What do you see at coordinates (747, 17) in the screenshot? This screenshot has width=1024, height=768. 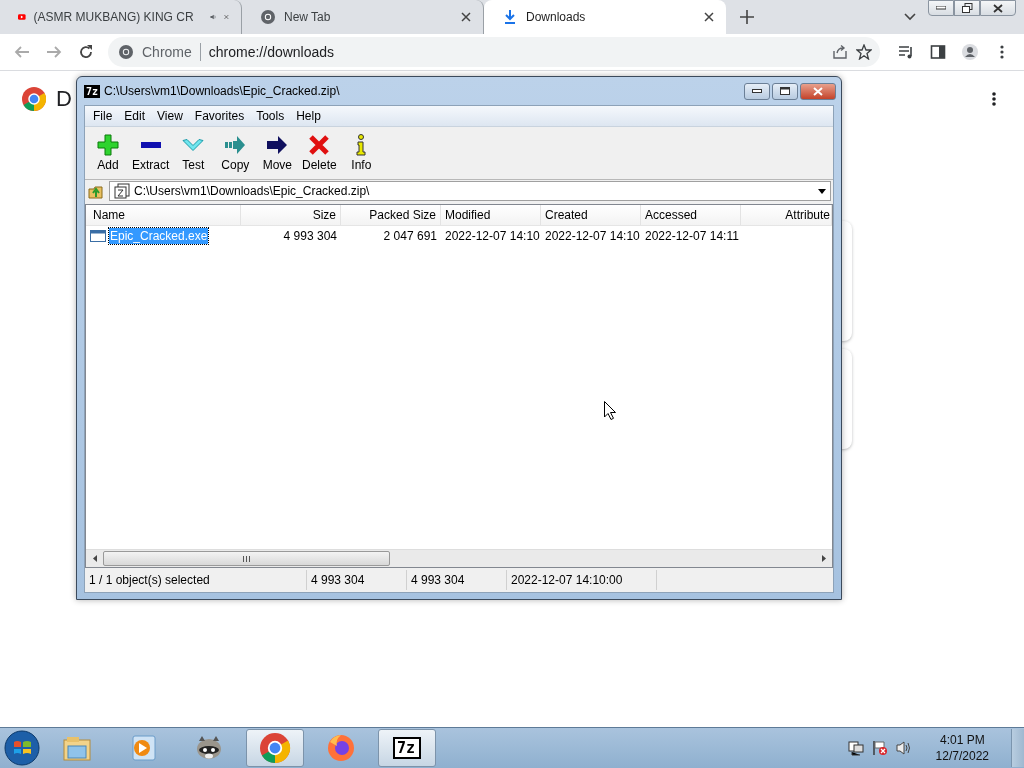 I see `new-tab-icon` at bounding box center [747, 17].